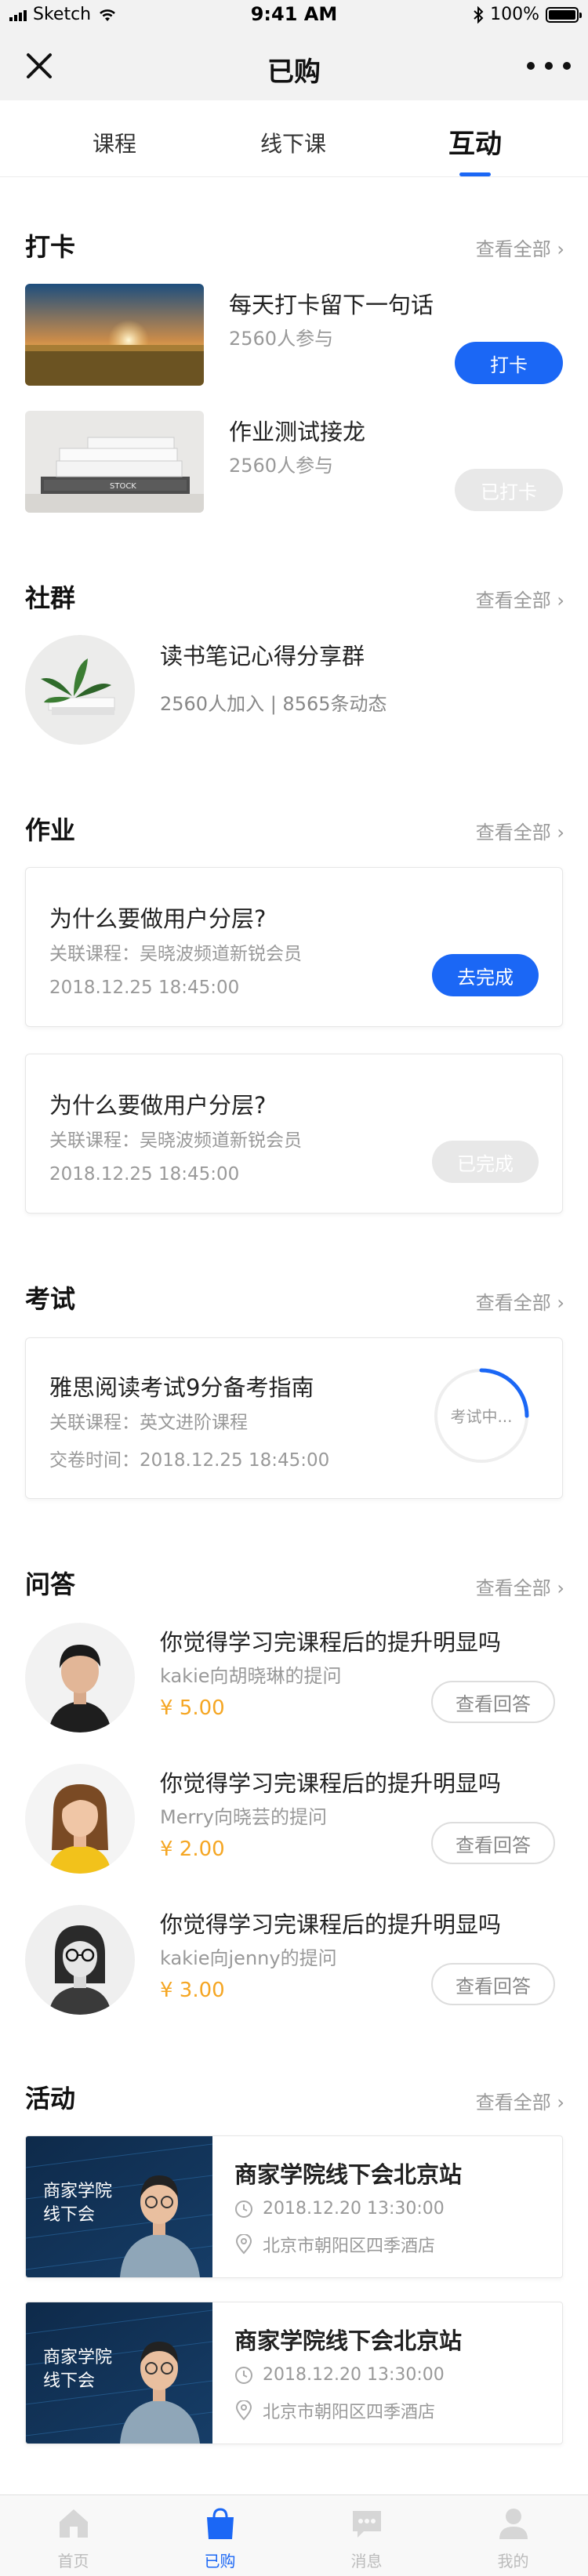 This screenshot has width=588, height=2576. What do you see at coordinates (366, 2561) in the screenshot?
I see `tabbar-label: 消息` at bounding box center [366, 2561].